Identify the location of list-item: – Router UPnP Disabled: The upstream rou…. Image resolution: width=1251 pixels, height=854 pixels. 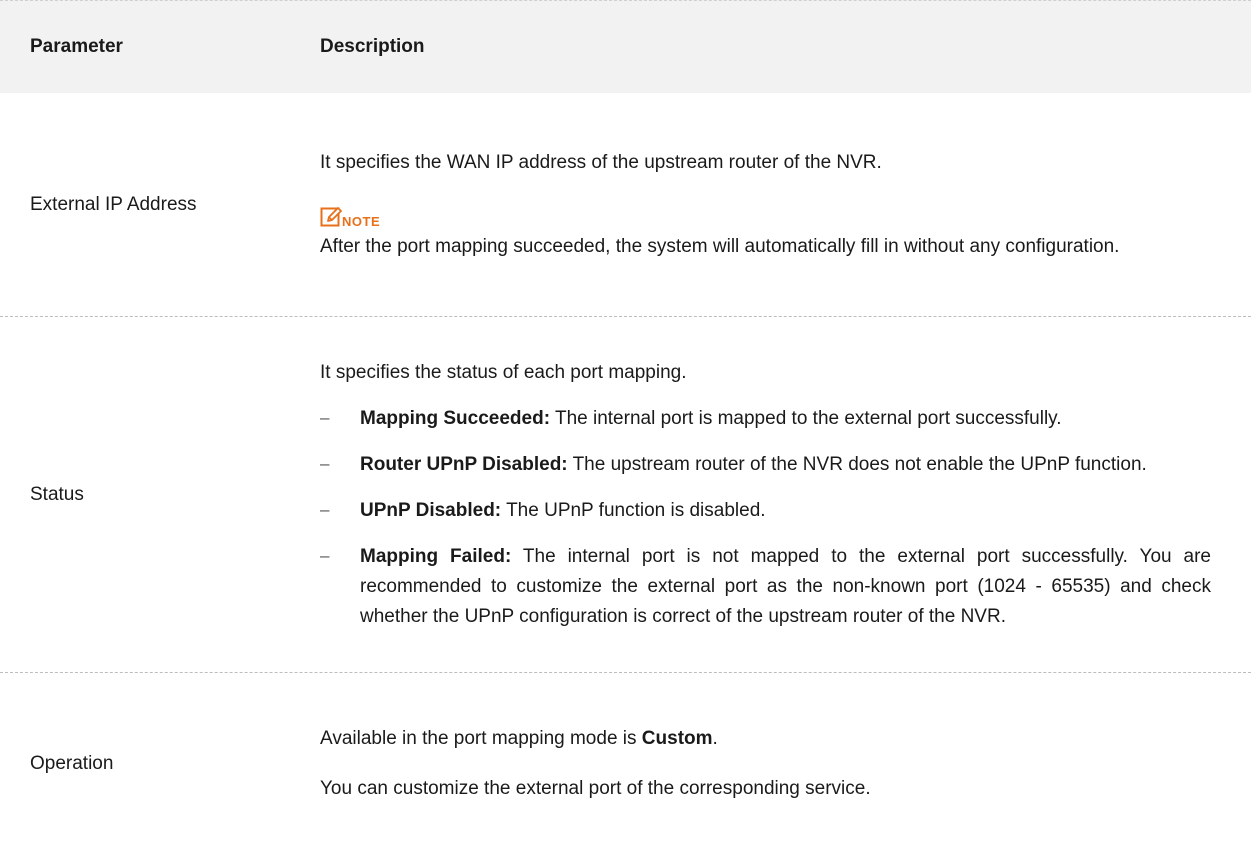
(765, 465).